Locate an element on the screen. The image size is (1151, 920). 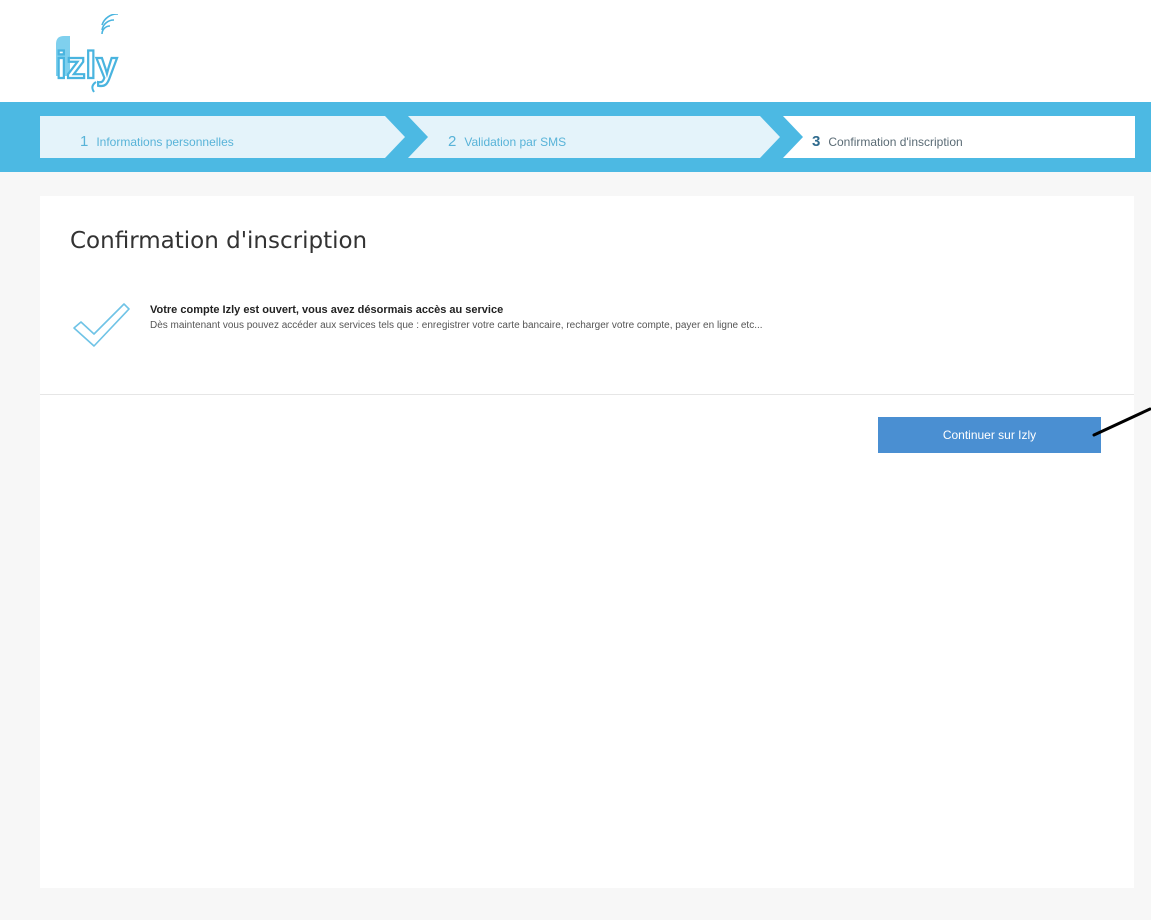
step-2: 2 Validation par SMS is located at coordinates (507, 142).